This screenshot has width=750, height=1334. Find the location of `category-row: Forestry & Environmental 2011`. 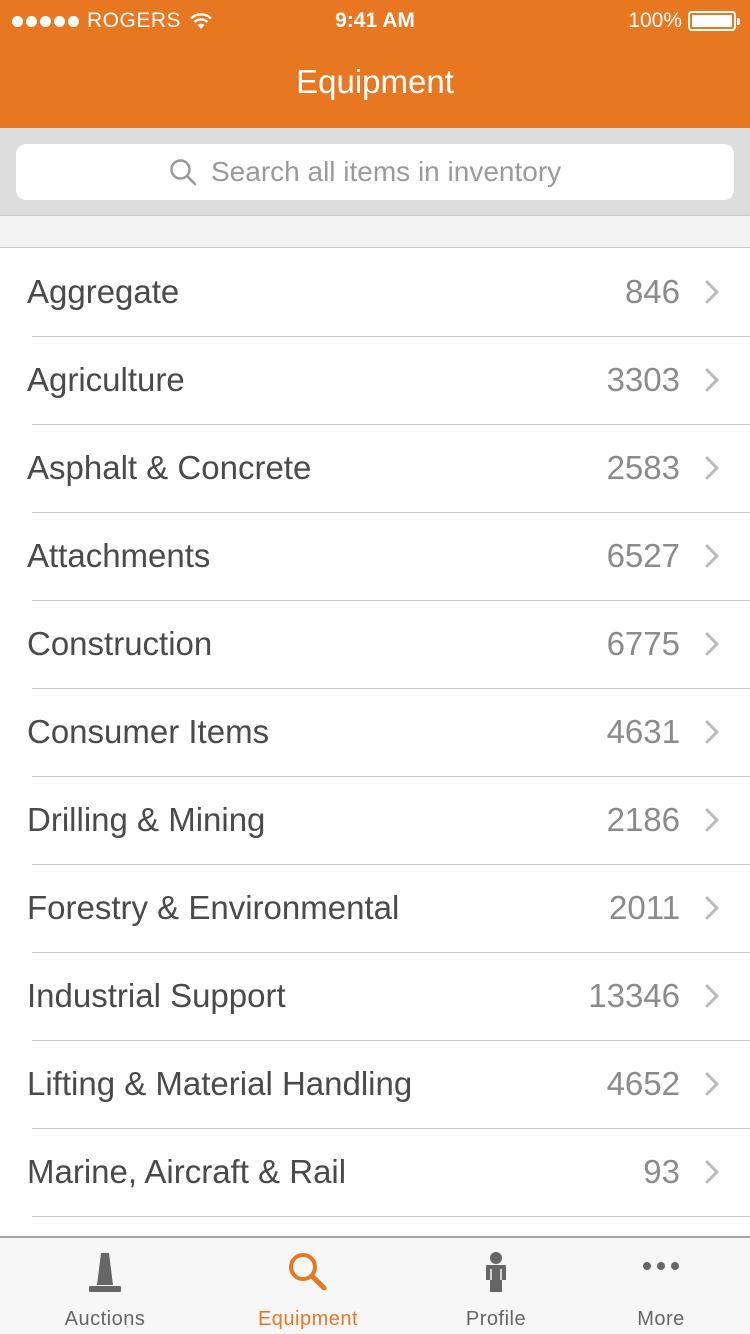

category-row: Forestry & Environmental 2011 is located at coordinates (375, 909).